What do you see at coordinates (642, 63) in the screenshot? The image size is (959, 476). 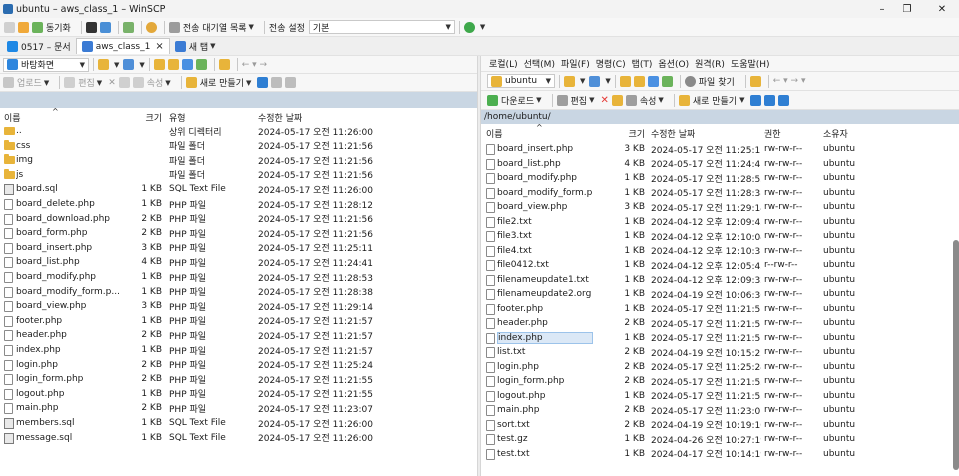 I see `menu-tabs: 탭(T)` at bounding box center [642, 63].